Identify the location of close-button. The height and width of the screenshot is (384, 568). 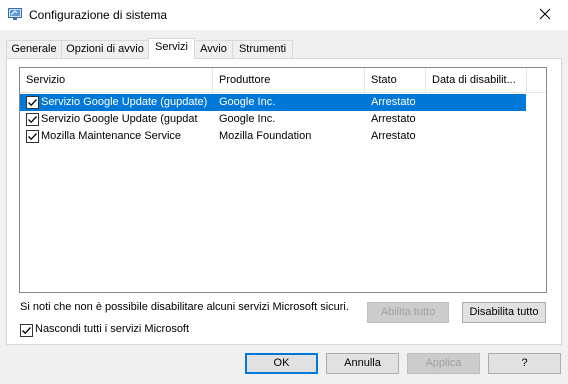
(545, 15).